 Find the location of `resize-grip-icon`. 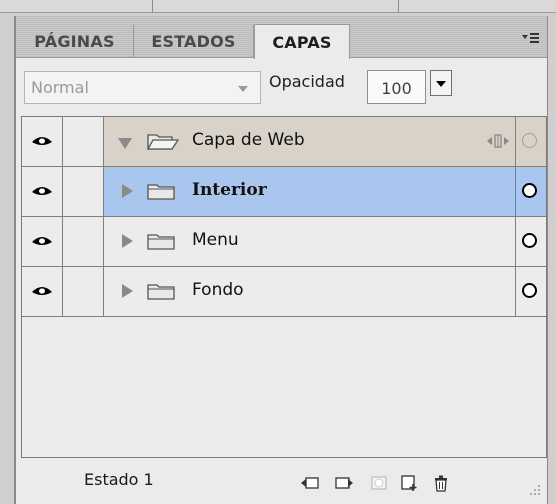

resize-grip-icon is located at coordinates (535, 490).